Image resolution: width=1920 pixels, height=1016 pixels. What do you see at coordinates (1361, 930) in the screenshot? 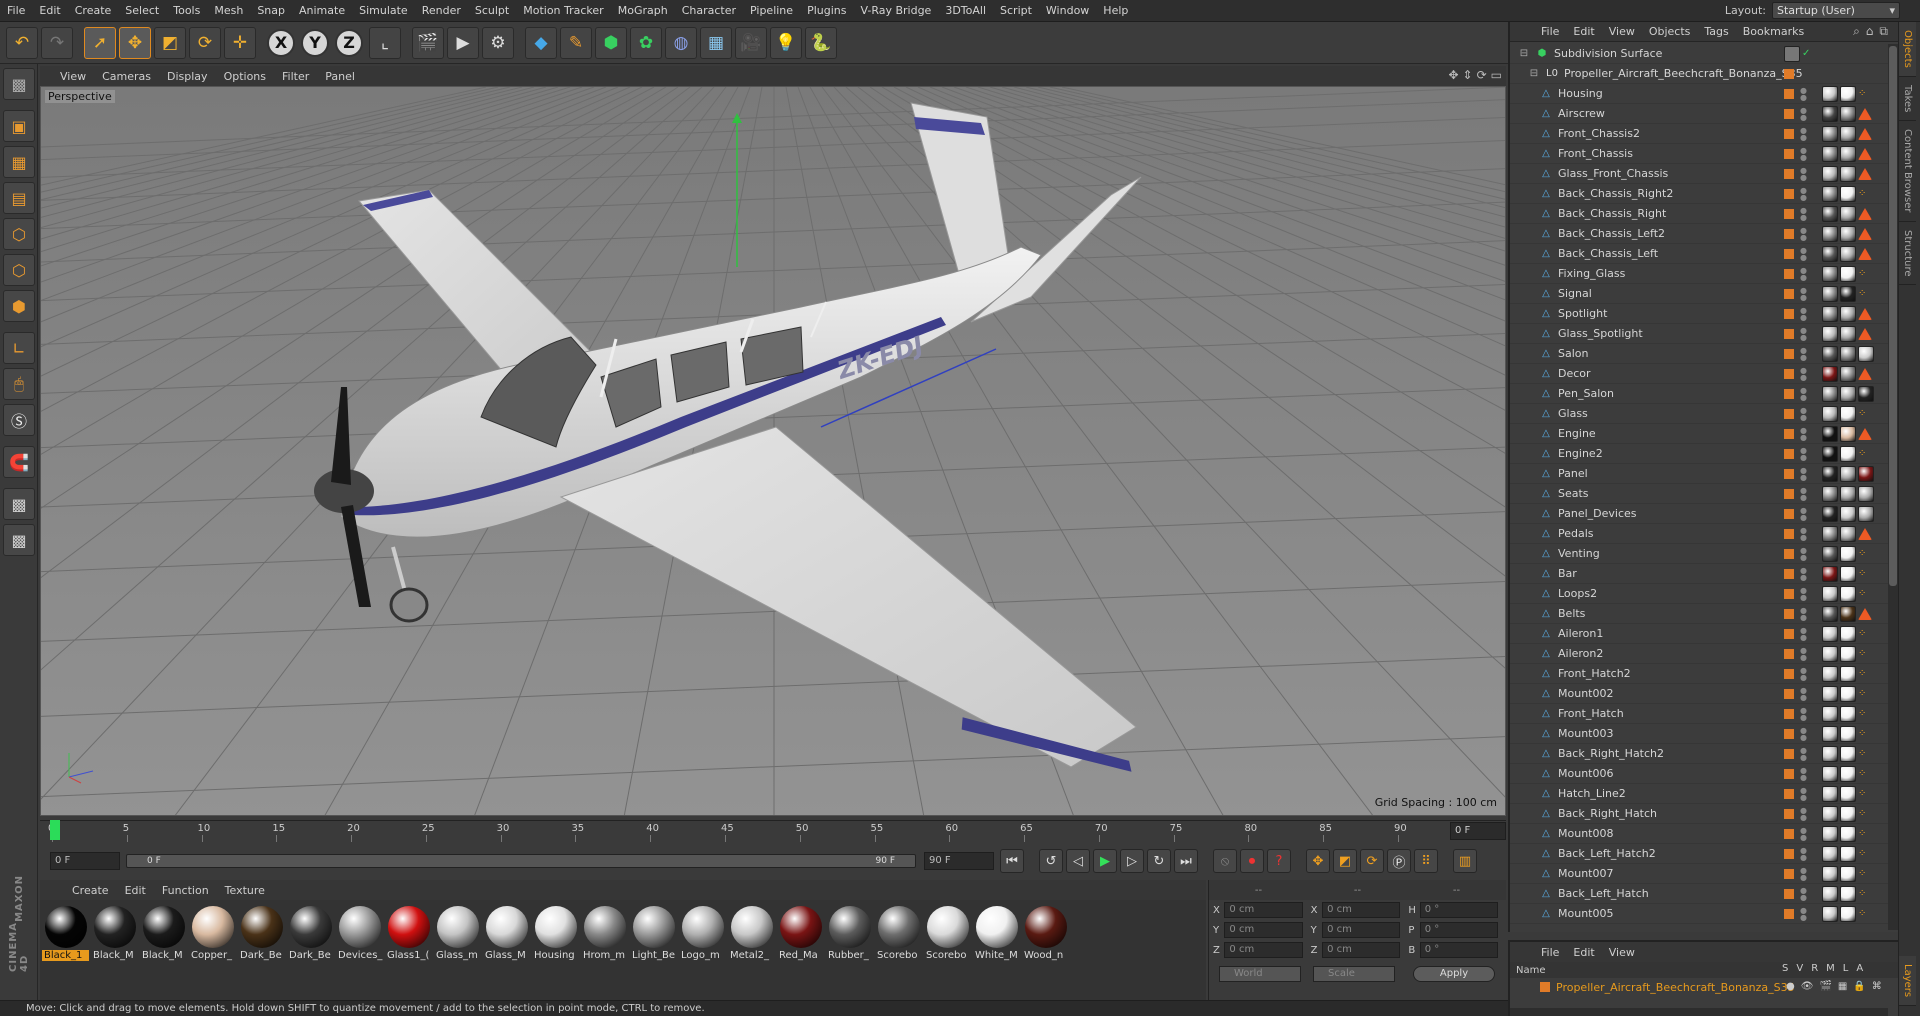
I see `size-field: 0 cm` at bounding box center [1361, 930].